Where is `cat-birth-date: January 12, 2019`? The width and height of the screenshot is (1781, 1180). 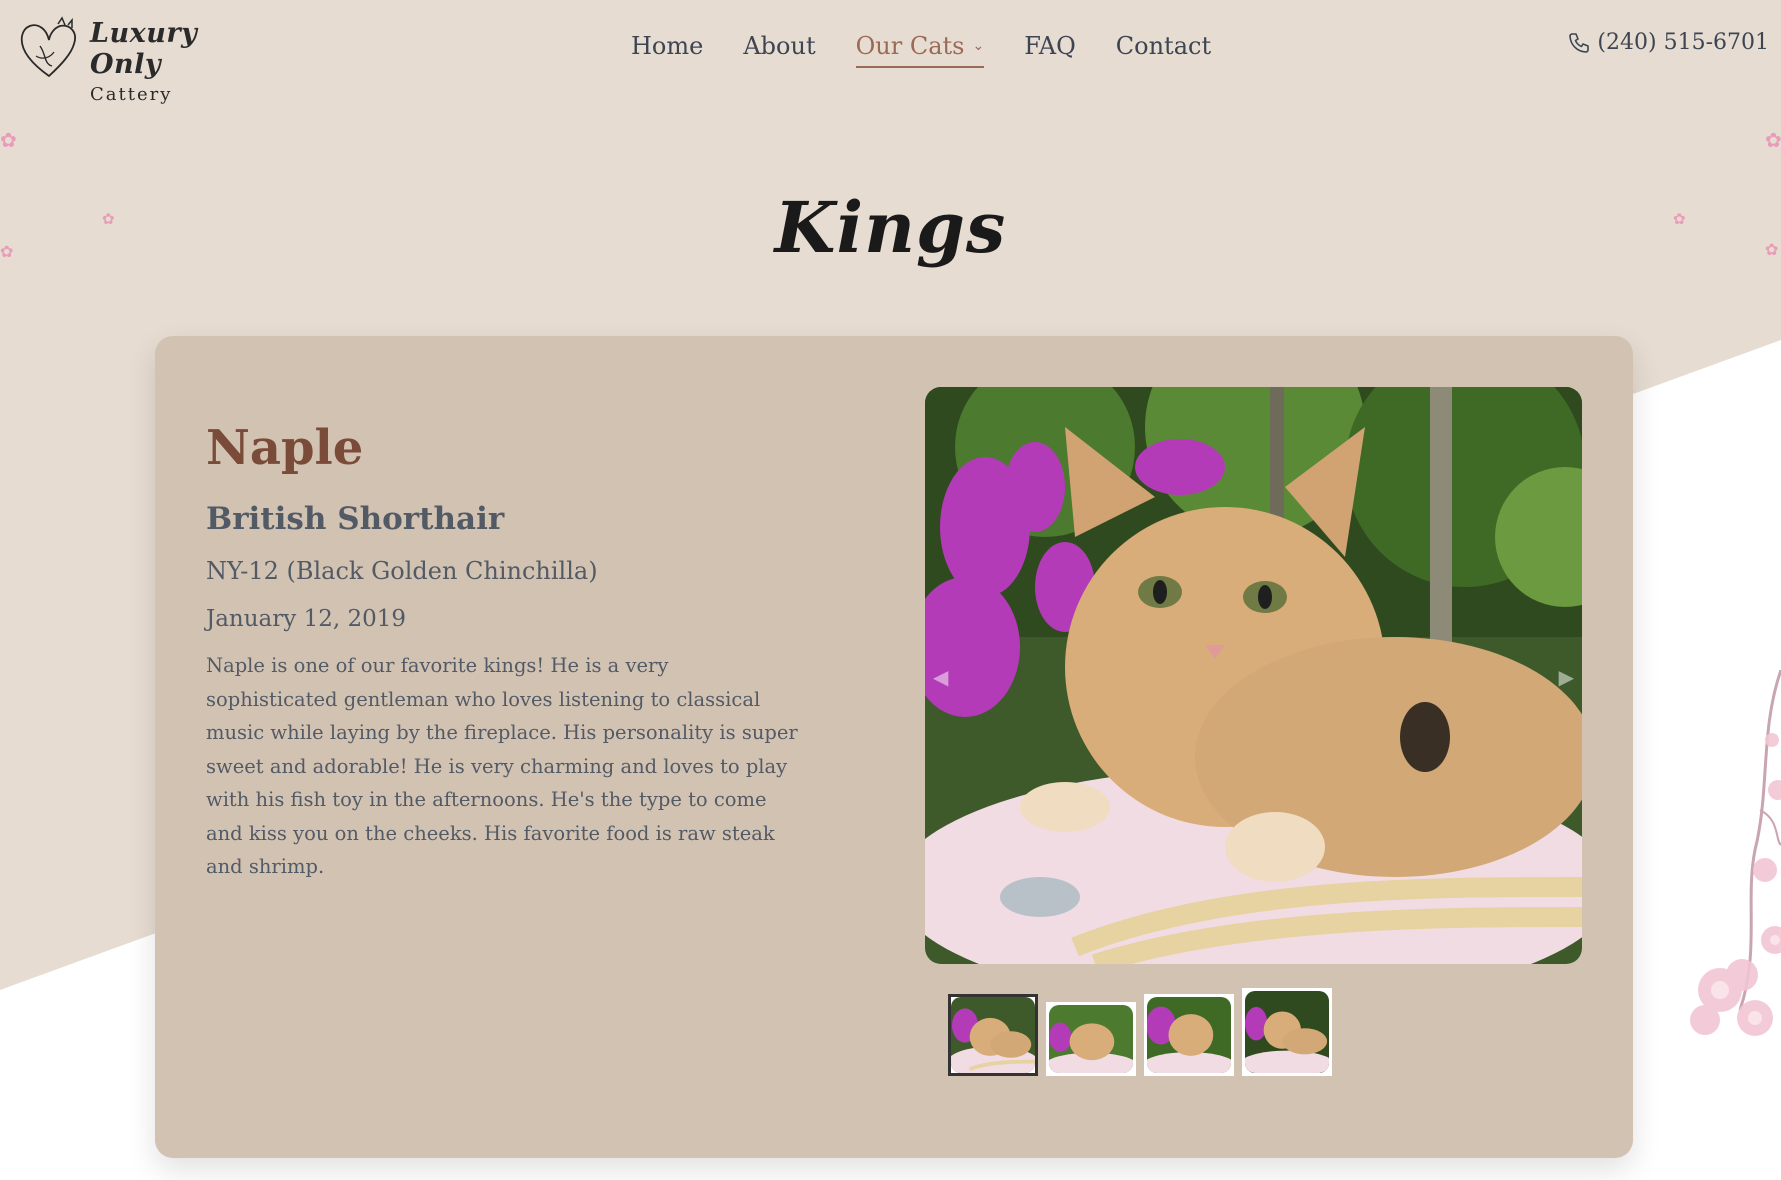 cat-birth-date: January 12, 2019 is located at coordinates (306, 619).